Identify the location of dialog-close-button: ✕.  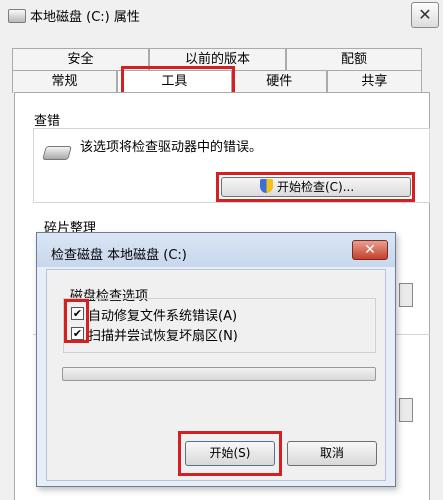
(370, 250).